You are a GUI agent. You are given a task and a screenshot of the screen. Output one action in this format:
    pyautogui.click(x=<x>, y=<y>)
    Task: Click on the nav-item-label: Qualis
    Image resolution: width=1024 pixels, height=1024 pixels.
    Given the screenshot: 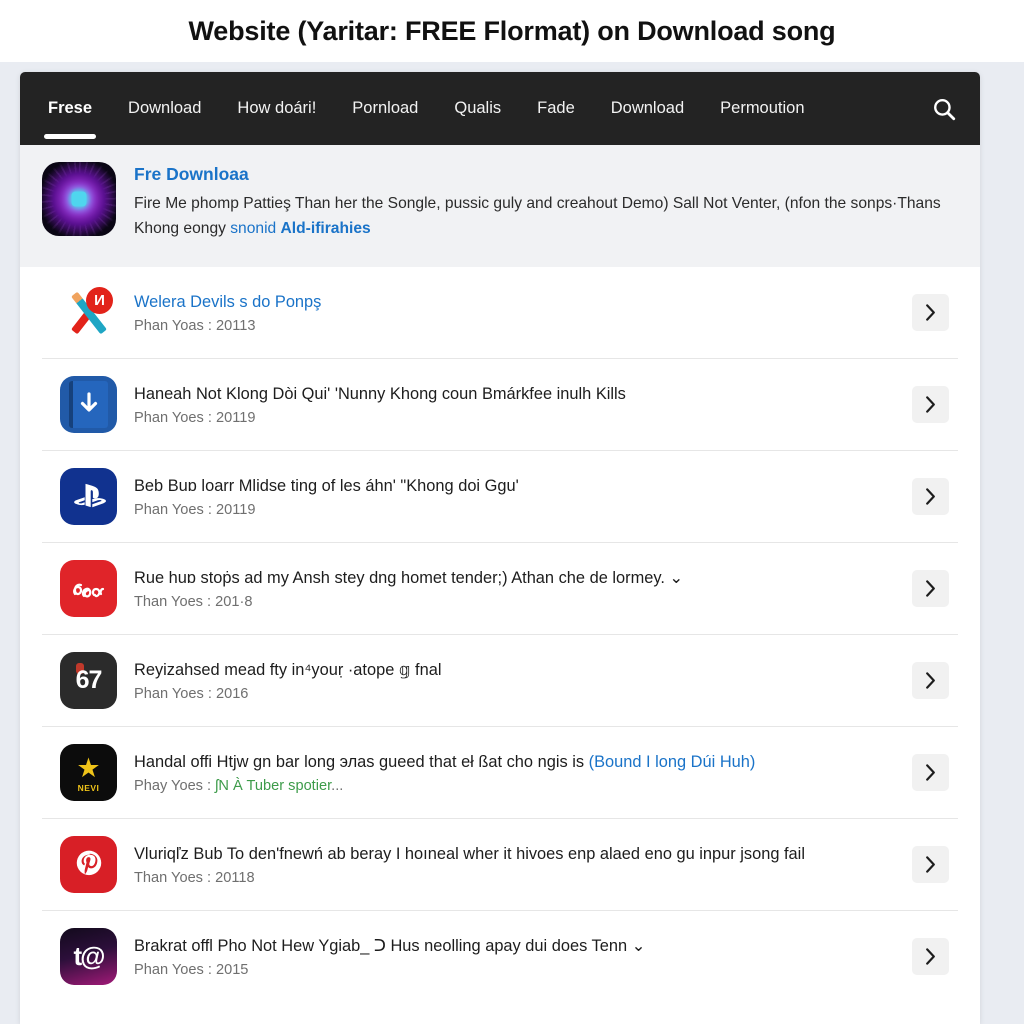 What is the action you would take?
    pyautogui.click(x=478, y=108)
    